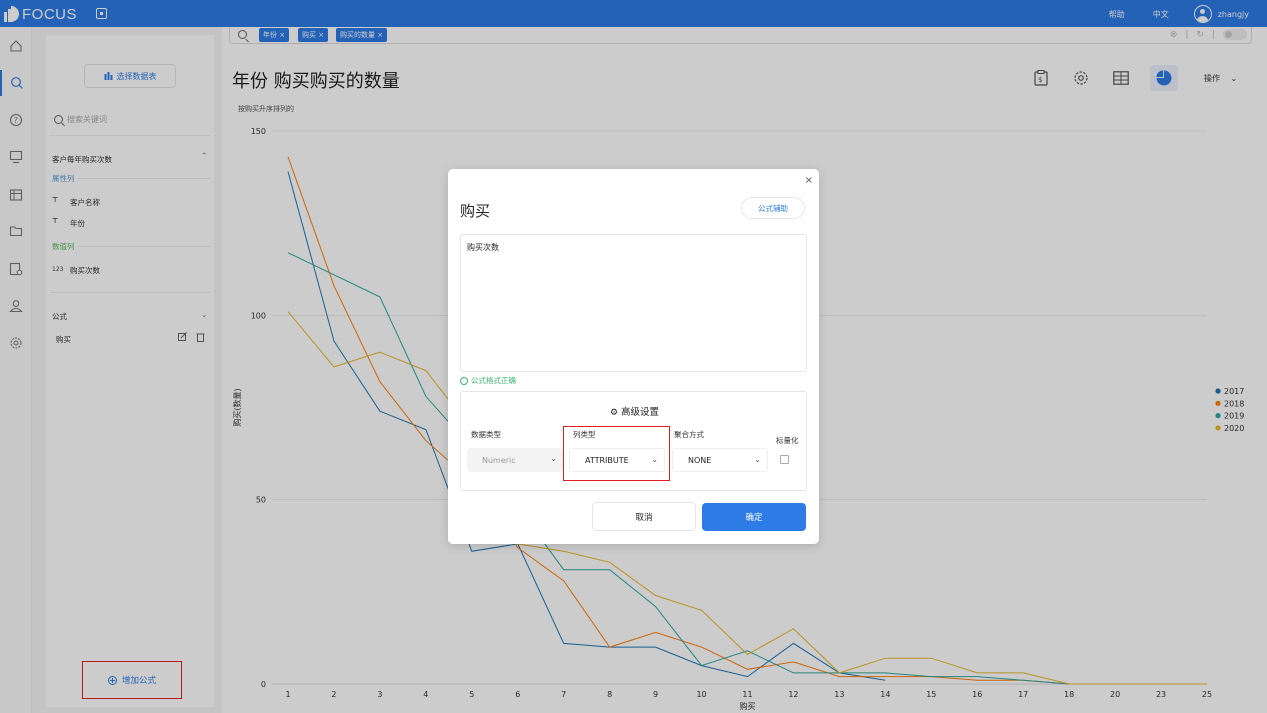 The height and width of the screenshot is (713, 1267). What do you see at coordinates (787, 440) in the screenshot?
I see `normalize-label: 标量化` at bounding box center [787, 440].